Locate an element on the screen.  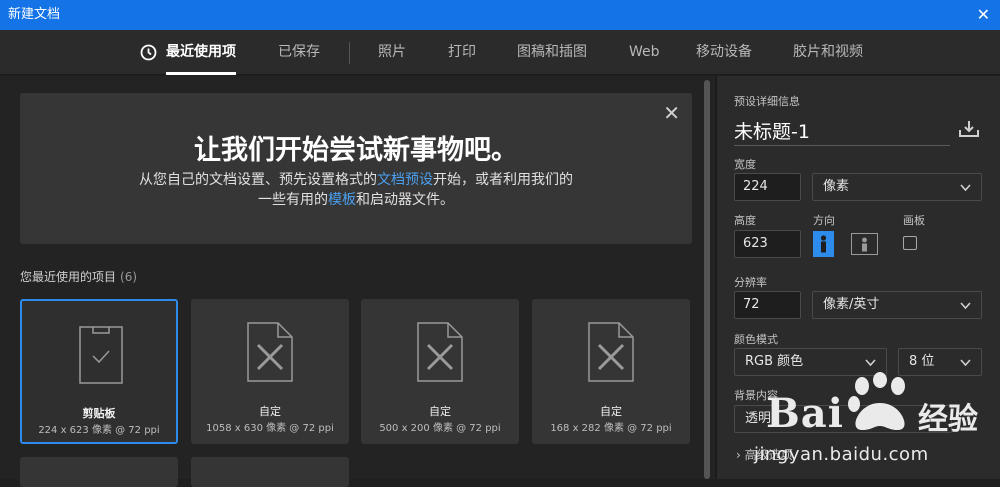
tab-recent: 最近使用项 is located at coordinates (188, 52).